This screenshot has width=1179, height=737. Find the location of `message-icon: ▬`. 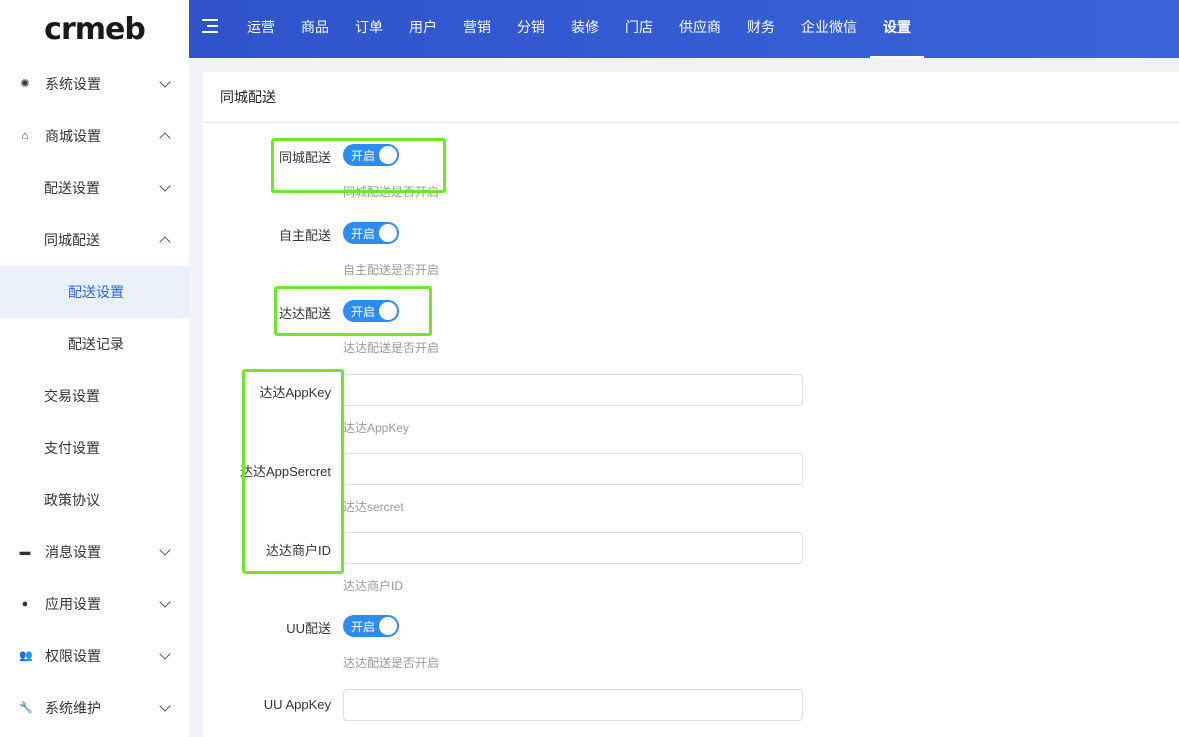

message-icon: ▬ is located at coordinates (25, 552).